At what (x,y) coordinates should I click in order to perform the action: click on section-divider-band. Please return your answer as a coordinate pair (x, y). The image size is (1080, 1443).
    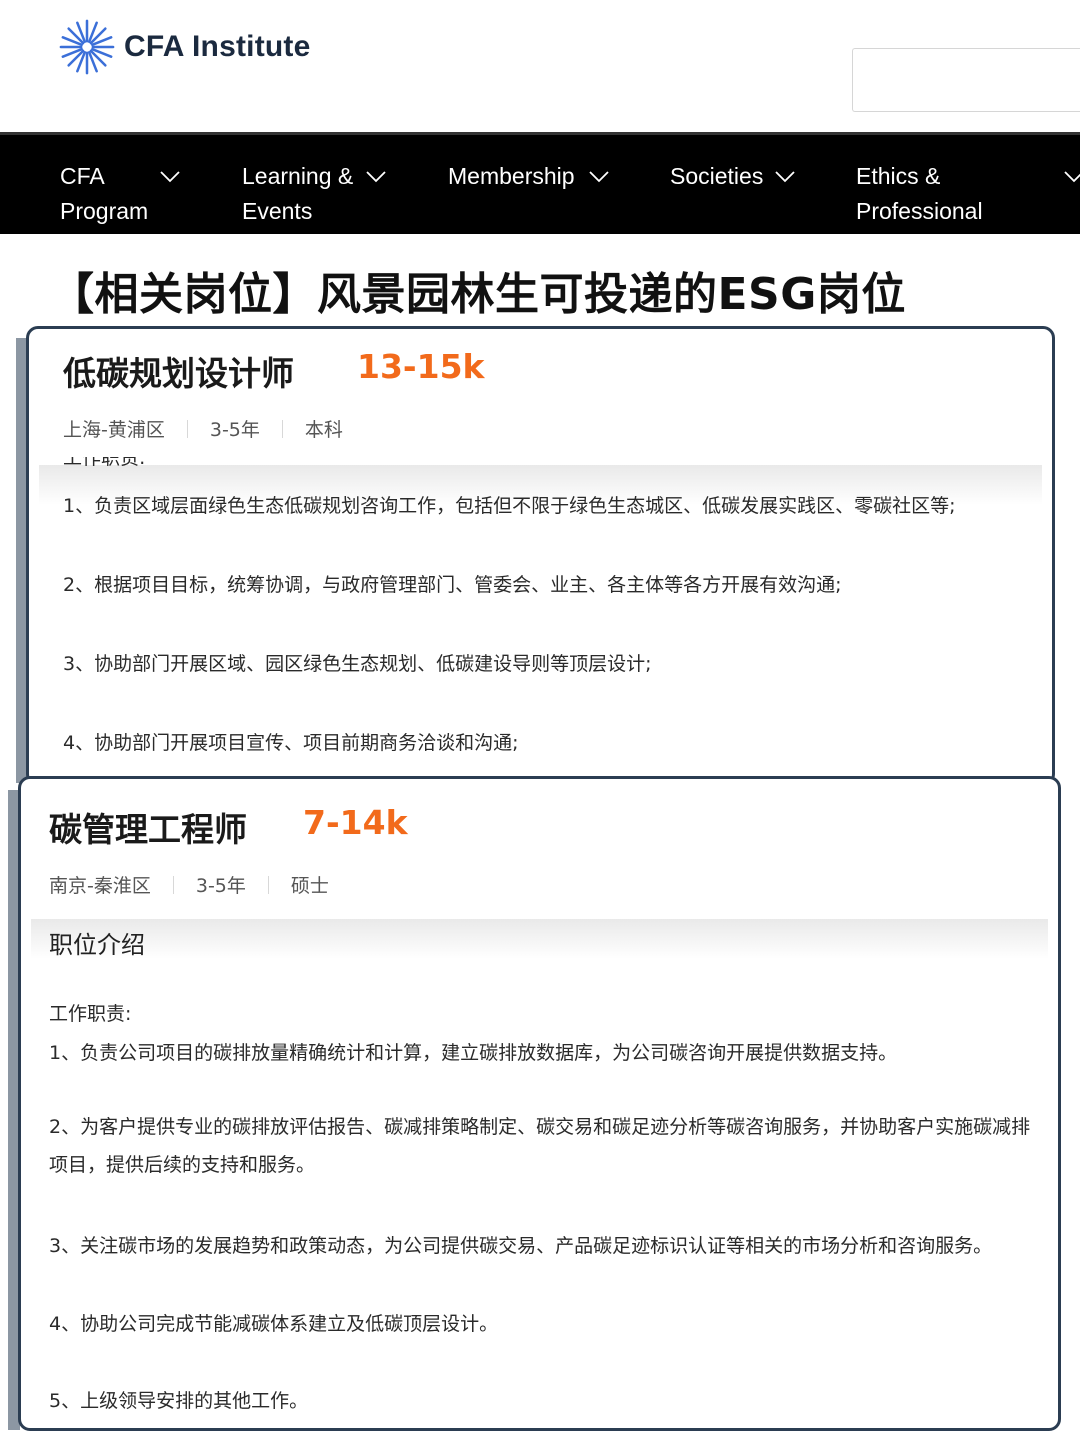
    Looking at the image, I should click on (539, 939).